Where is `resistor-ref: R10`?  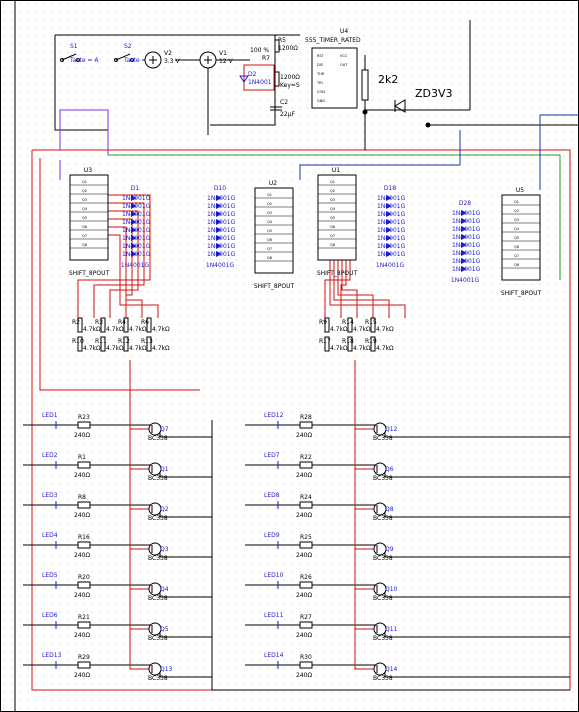 resistor-ref: R10 is located at coordinates (78, 341).